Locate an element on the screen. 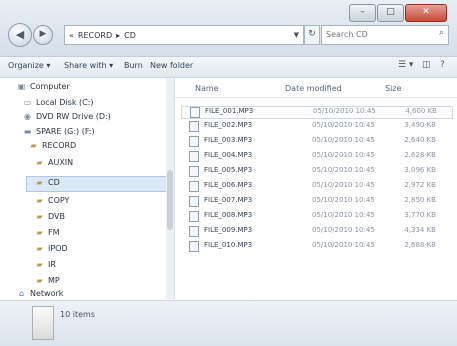 This screenshot has width=457, height=346. sidebar-item-cd: ▰ CD is located at coordinates (46, 182).